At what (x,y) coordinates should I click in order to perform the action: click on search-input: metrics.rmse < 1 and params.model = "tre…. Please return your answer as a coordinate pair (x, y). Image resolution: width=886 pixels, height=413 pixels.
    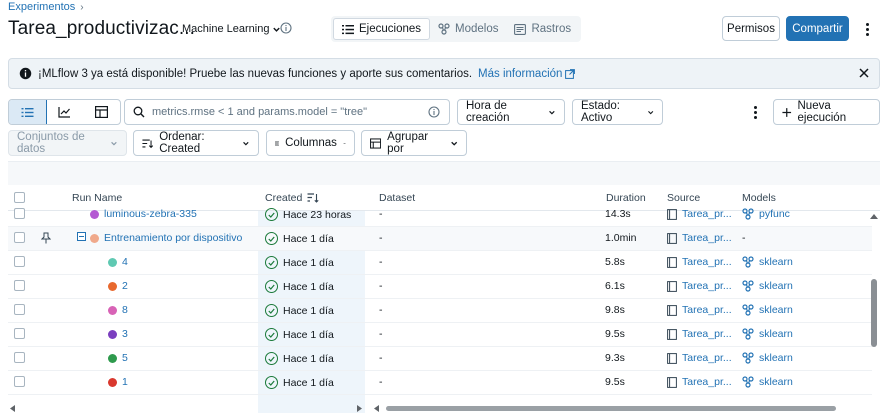
    Looking at the image, I should click on (287, 112).